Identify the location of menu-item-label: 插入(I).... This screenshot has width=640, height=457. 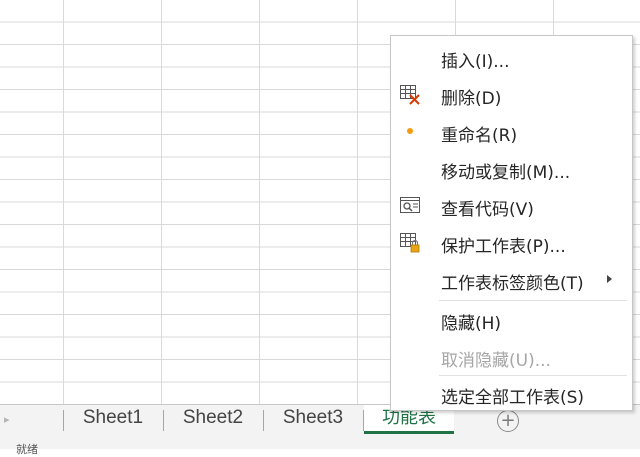
(475, 62).